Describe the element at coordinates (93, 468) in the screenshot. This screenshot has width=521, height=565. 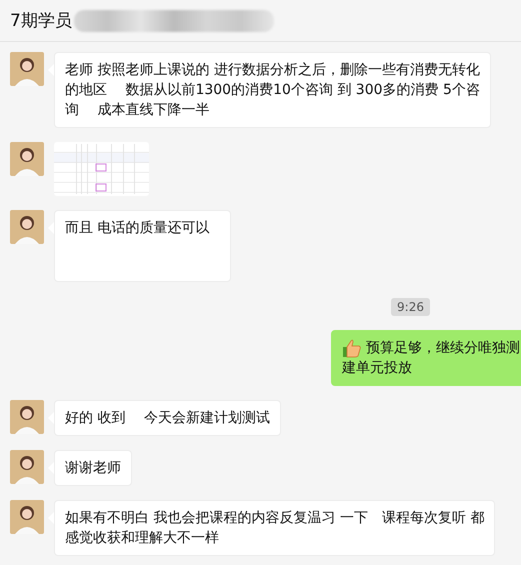
I see `message-text: 谢谢老师` at that location.